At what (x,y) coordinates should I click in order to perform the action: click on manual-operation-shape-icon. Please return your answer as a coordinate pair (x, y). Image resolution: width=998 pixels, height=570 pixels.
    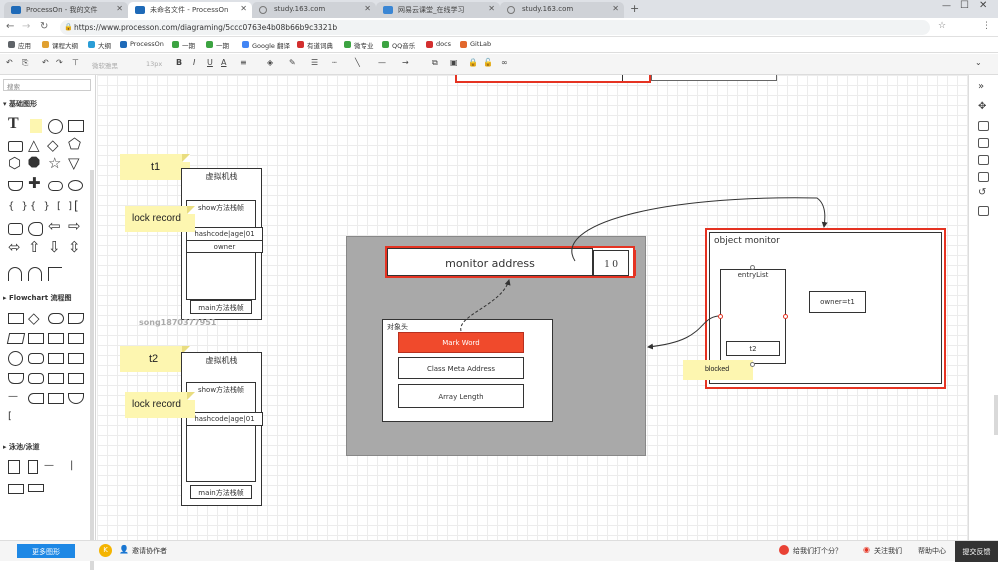
    Looking at the image, I should click on (56, 378).